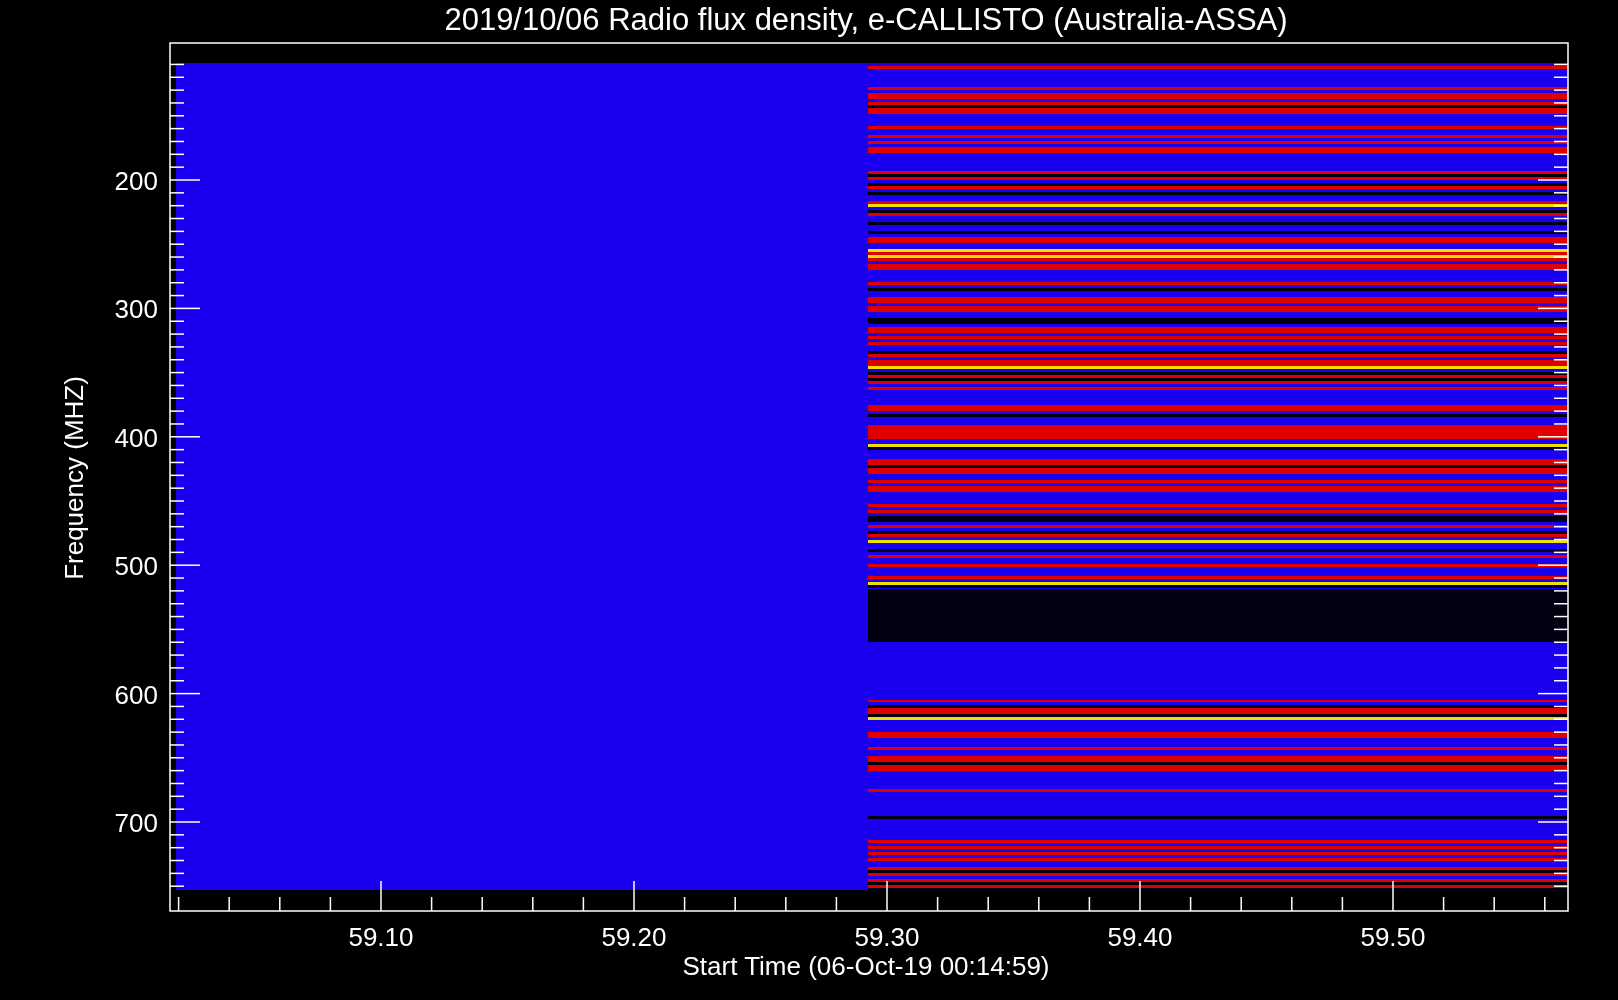  Describe the element at coordinates (634, 937) in the screenshot. I see `x-tick-label: 59.20` at that location.